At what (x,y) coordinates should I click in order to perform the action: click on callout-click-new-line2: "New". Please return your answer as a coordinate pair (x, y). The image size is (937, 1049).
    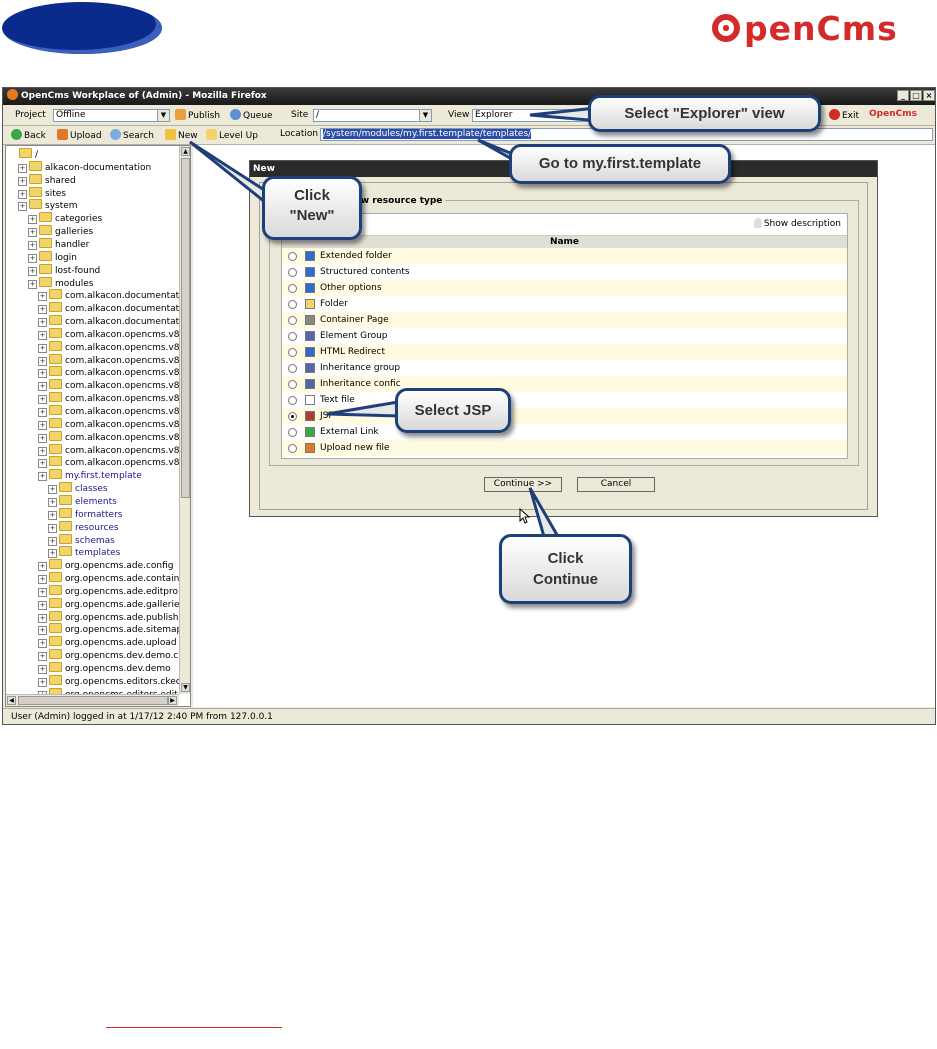
    Looking at the image, I should click on (312, 215).